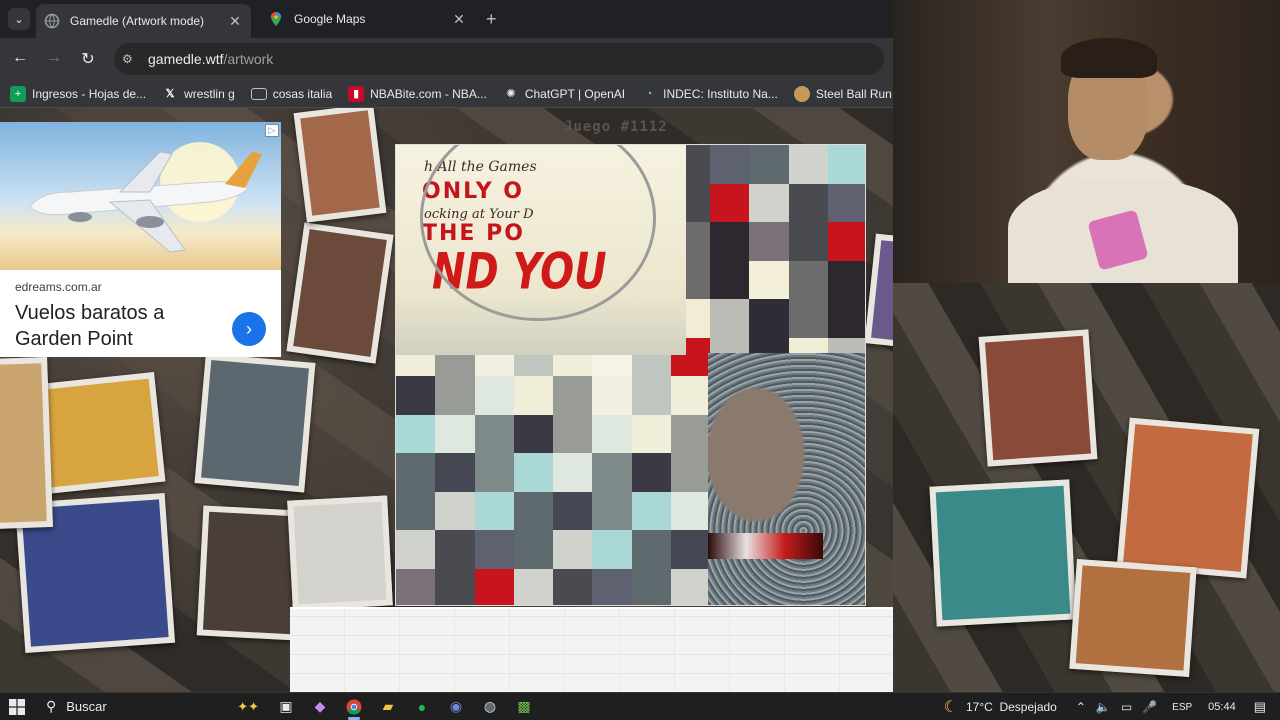 The width and height of the screenshot is (1280, 720). I want to click on clock: 05:44, so click(1222, 707).